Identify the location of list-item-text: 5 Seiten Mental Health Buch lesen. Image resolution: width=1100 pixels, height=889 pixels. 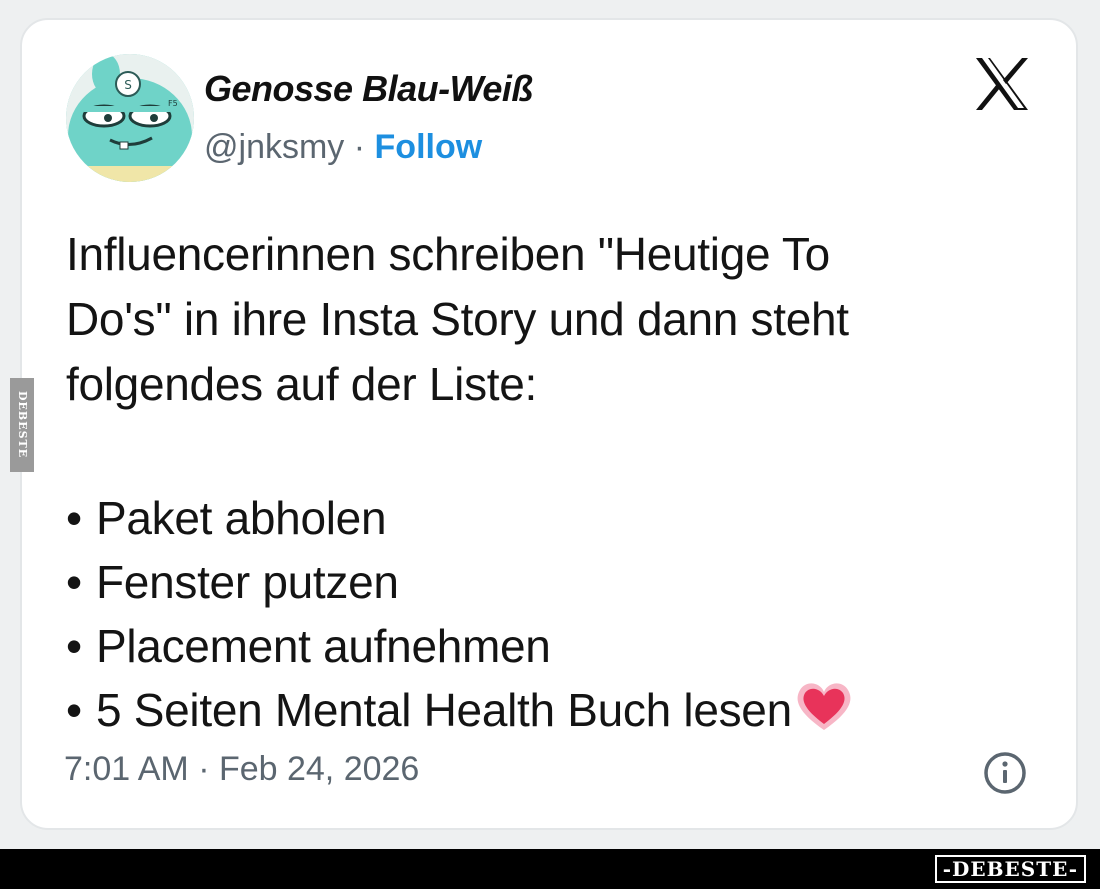
(444, 710).